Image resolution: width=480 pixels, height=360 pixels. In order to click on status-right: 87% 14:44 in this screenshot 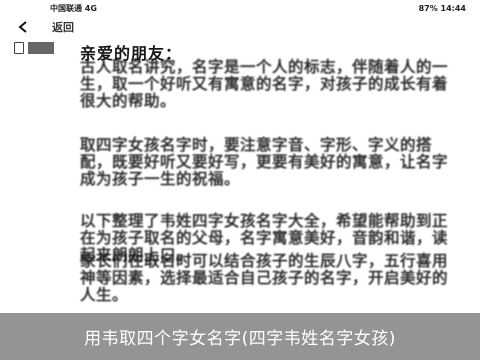, I will do `click(442, 8)`.